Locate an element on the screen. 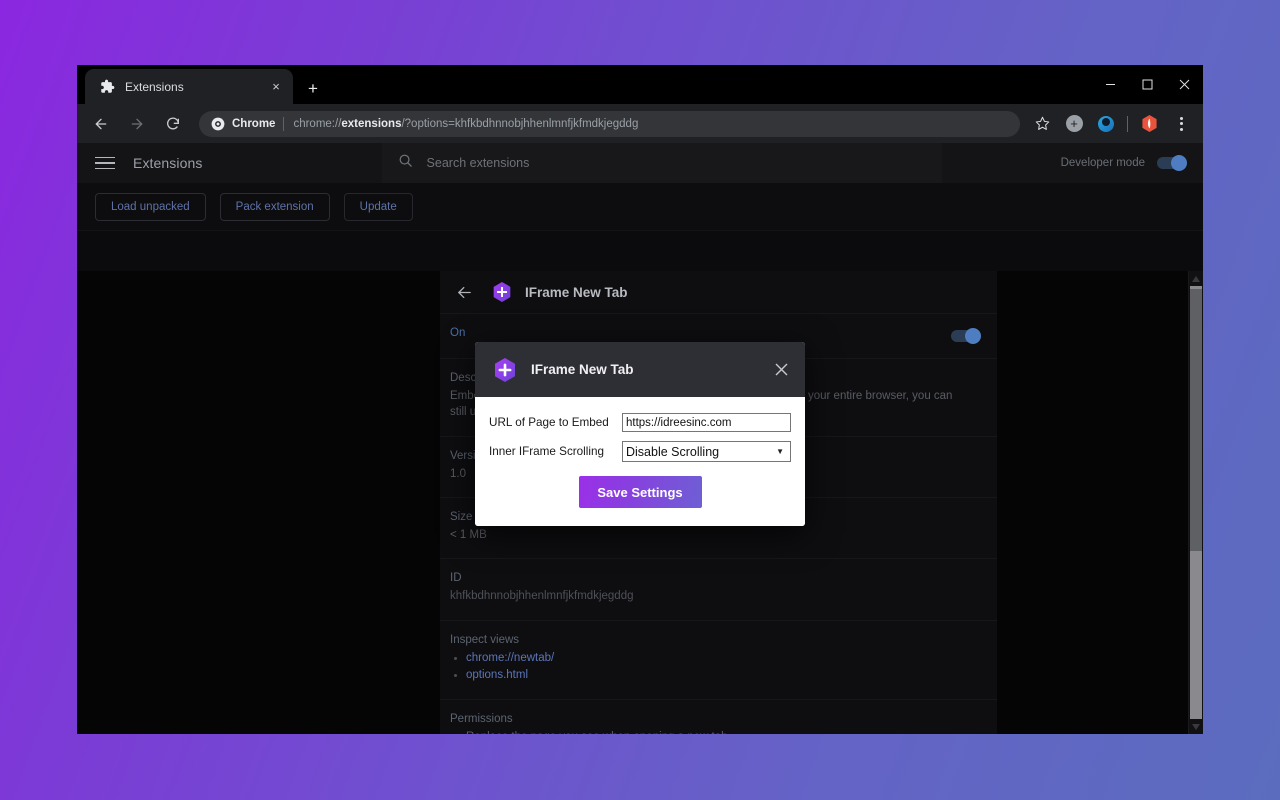  window-controls is located at coordinates (1147, 84).